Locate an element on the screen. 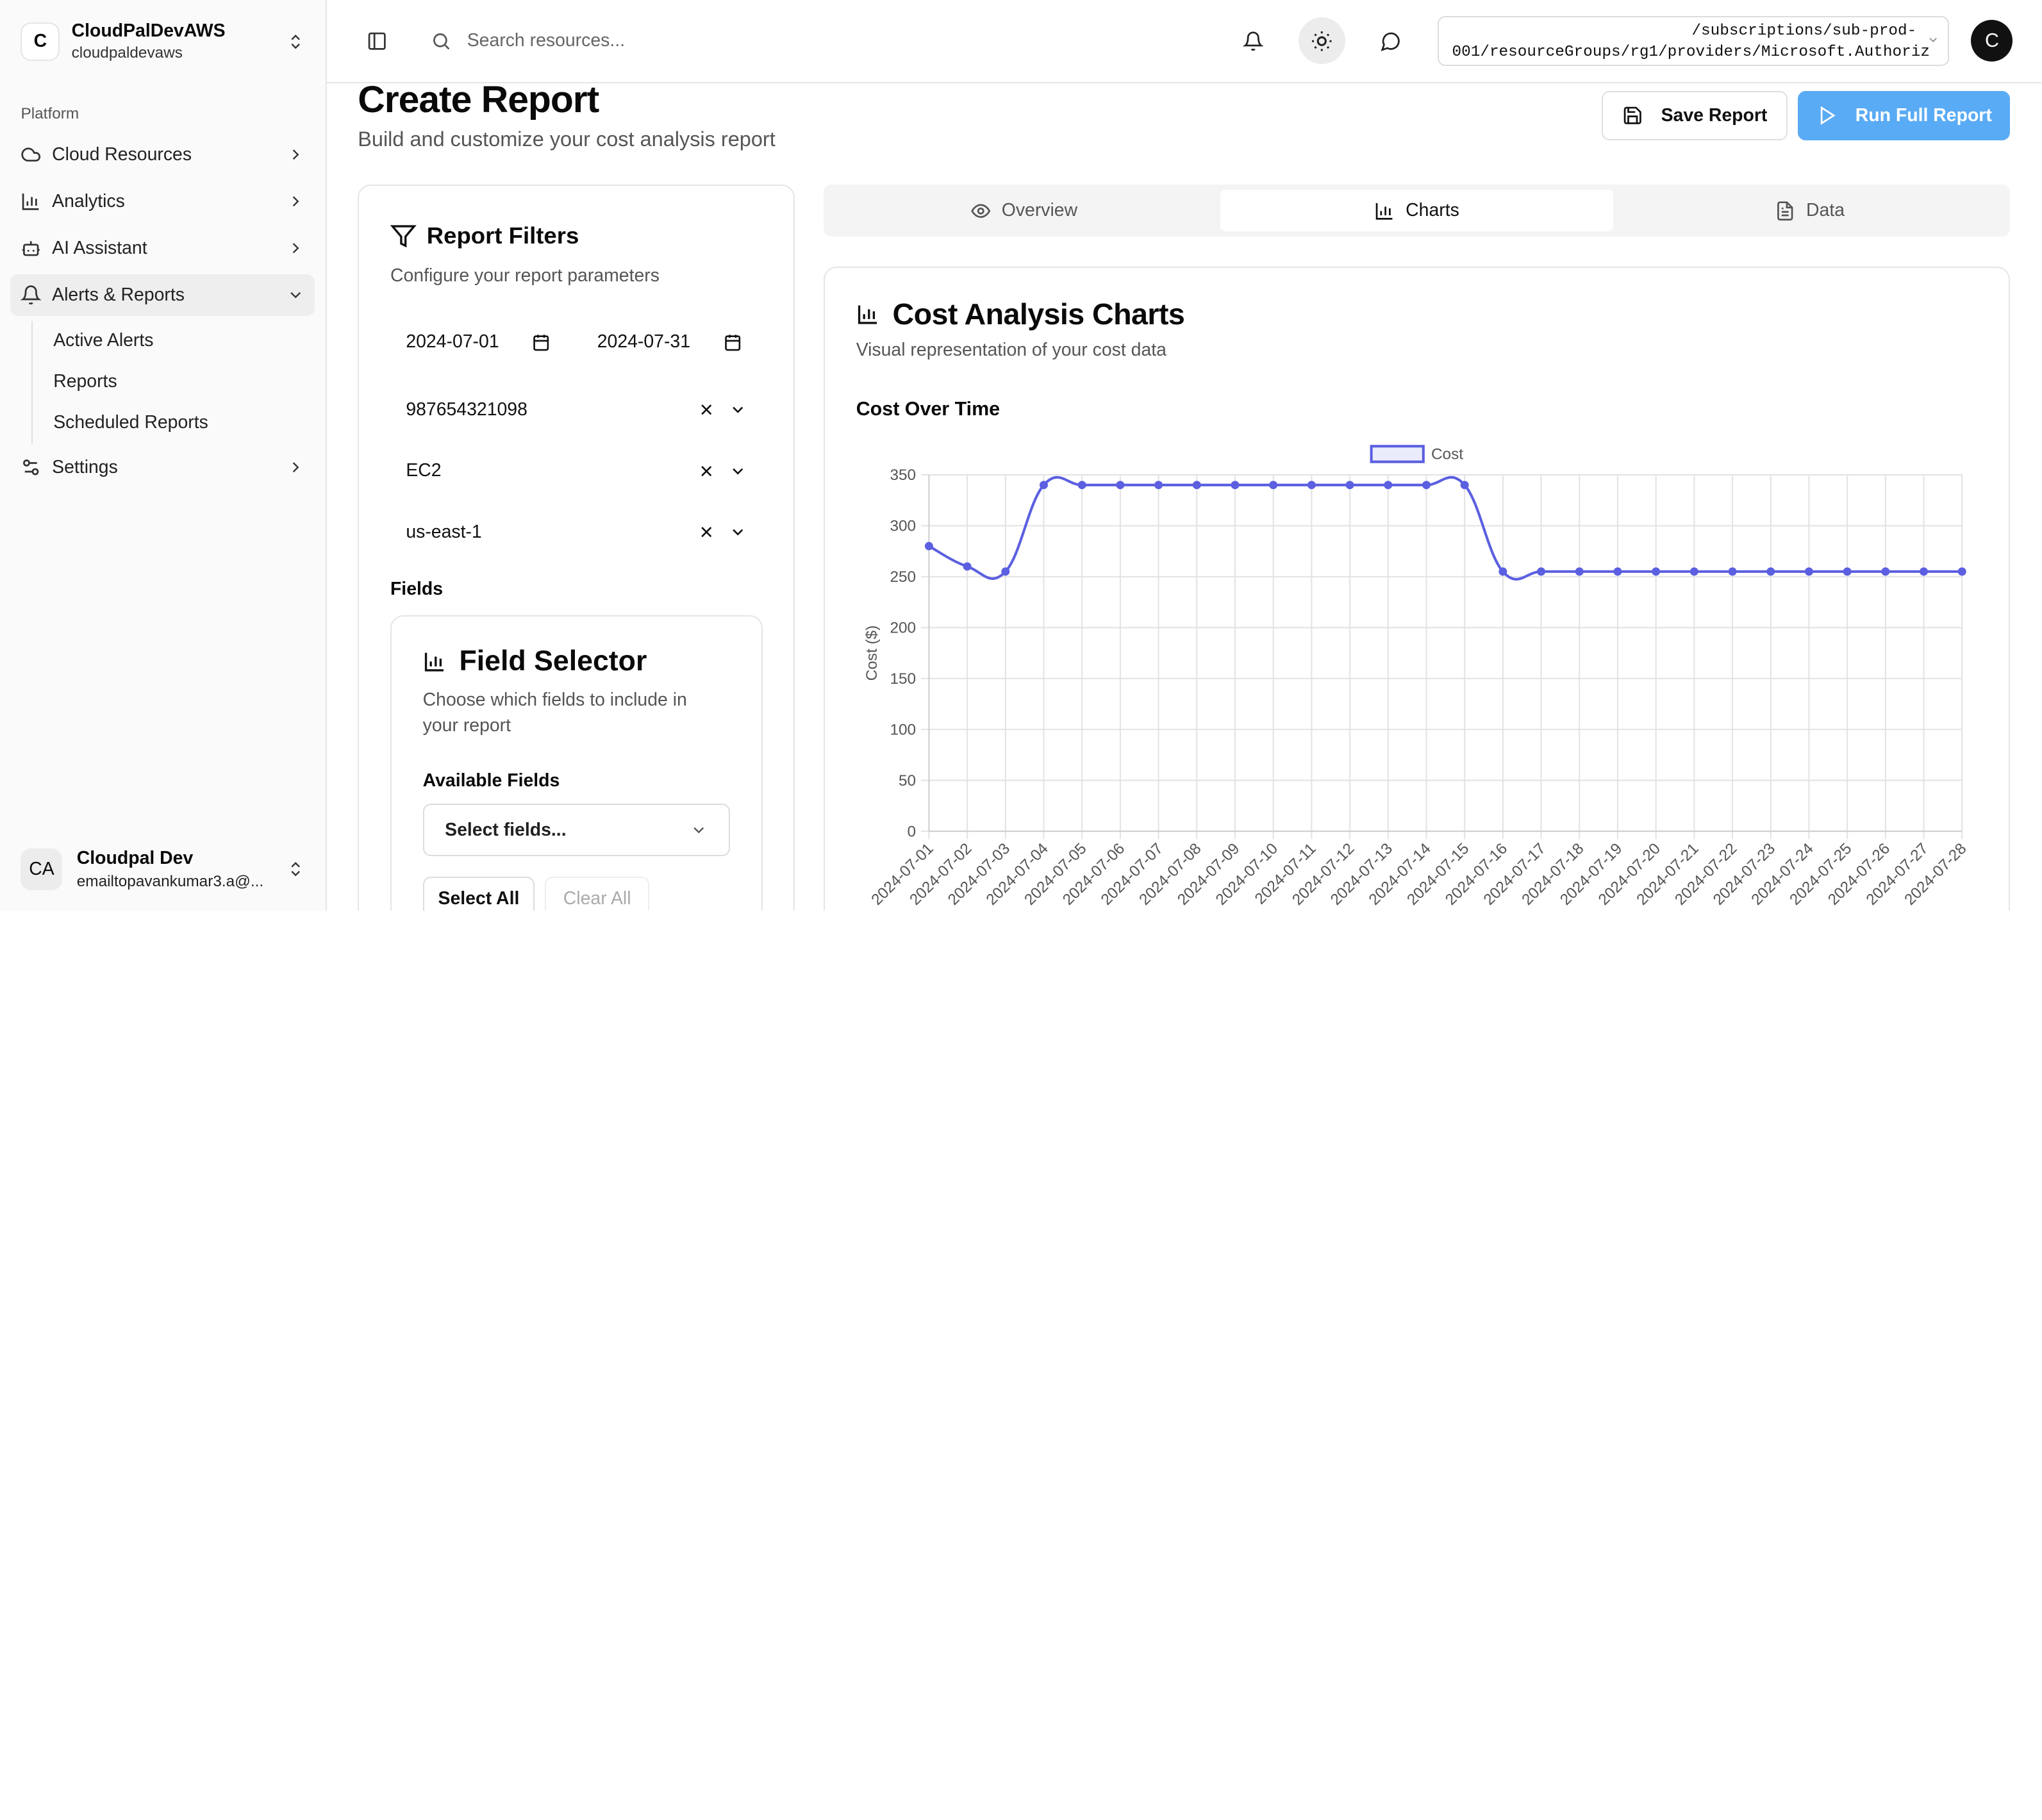 The width and height of the screenshot is (2042, 1820). region-select: us-east-1 is located at coordinates (577, 532).